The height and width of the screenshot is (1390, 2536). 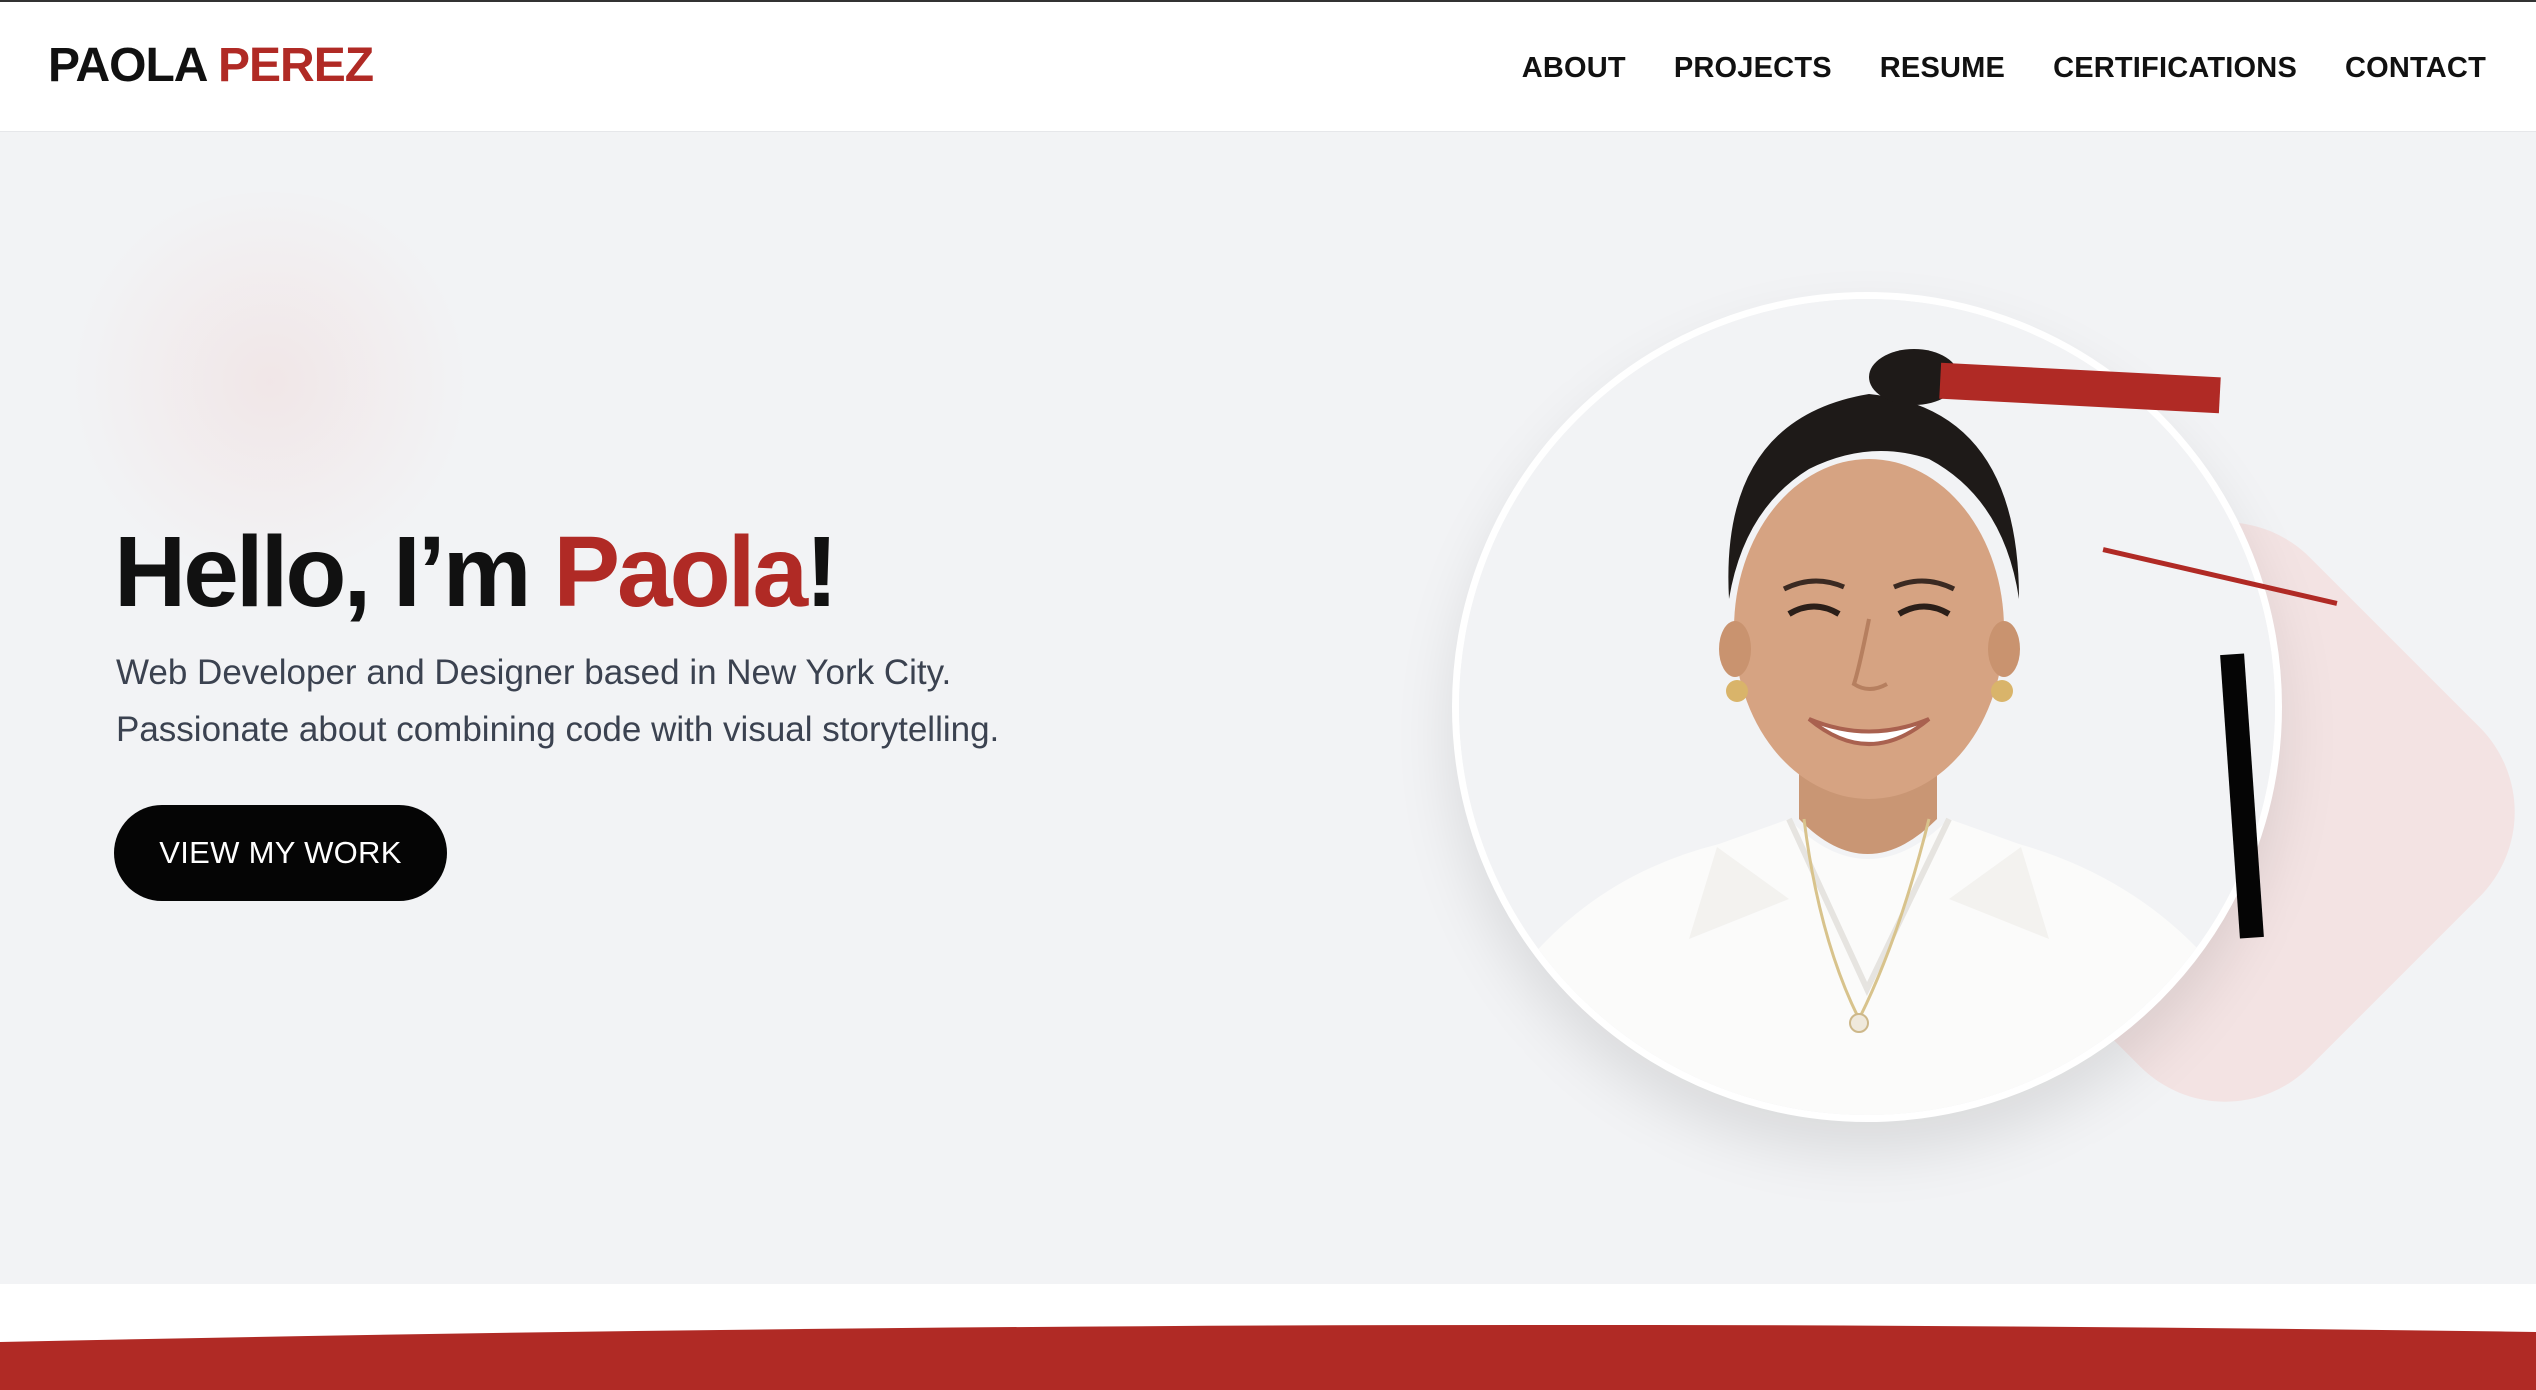 What do you see at coordinates (1753, 68) in the screenshot?
I see `nav-projects: PROJECTS` at bounding box center [1753, 68].